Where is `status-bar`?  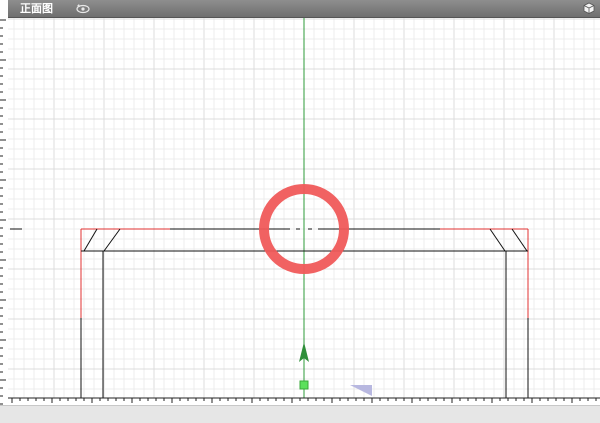
status-bar is located at coordinates (300, 414).